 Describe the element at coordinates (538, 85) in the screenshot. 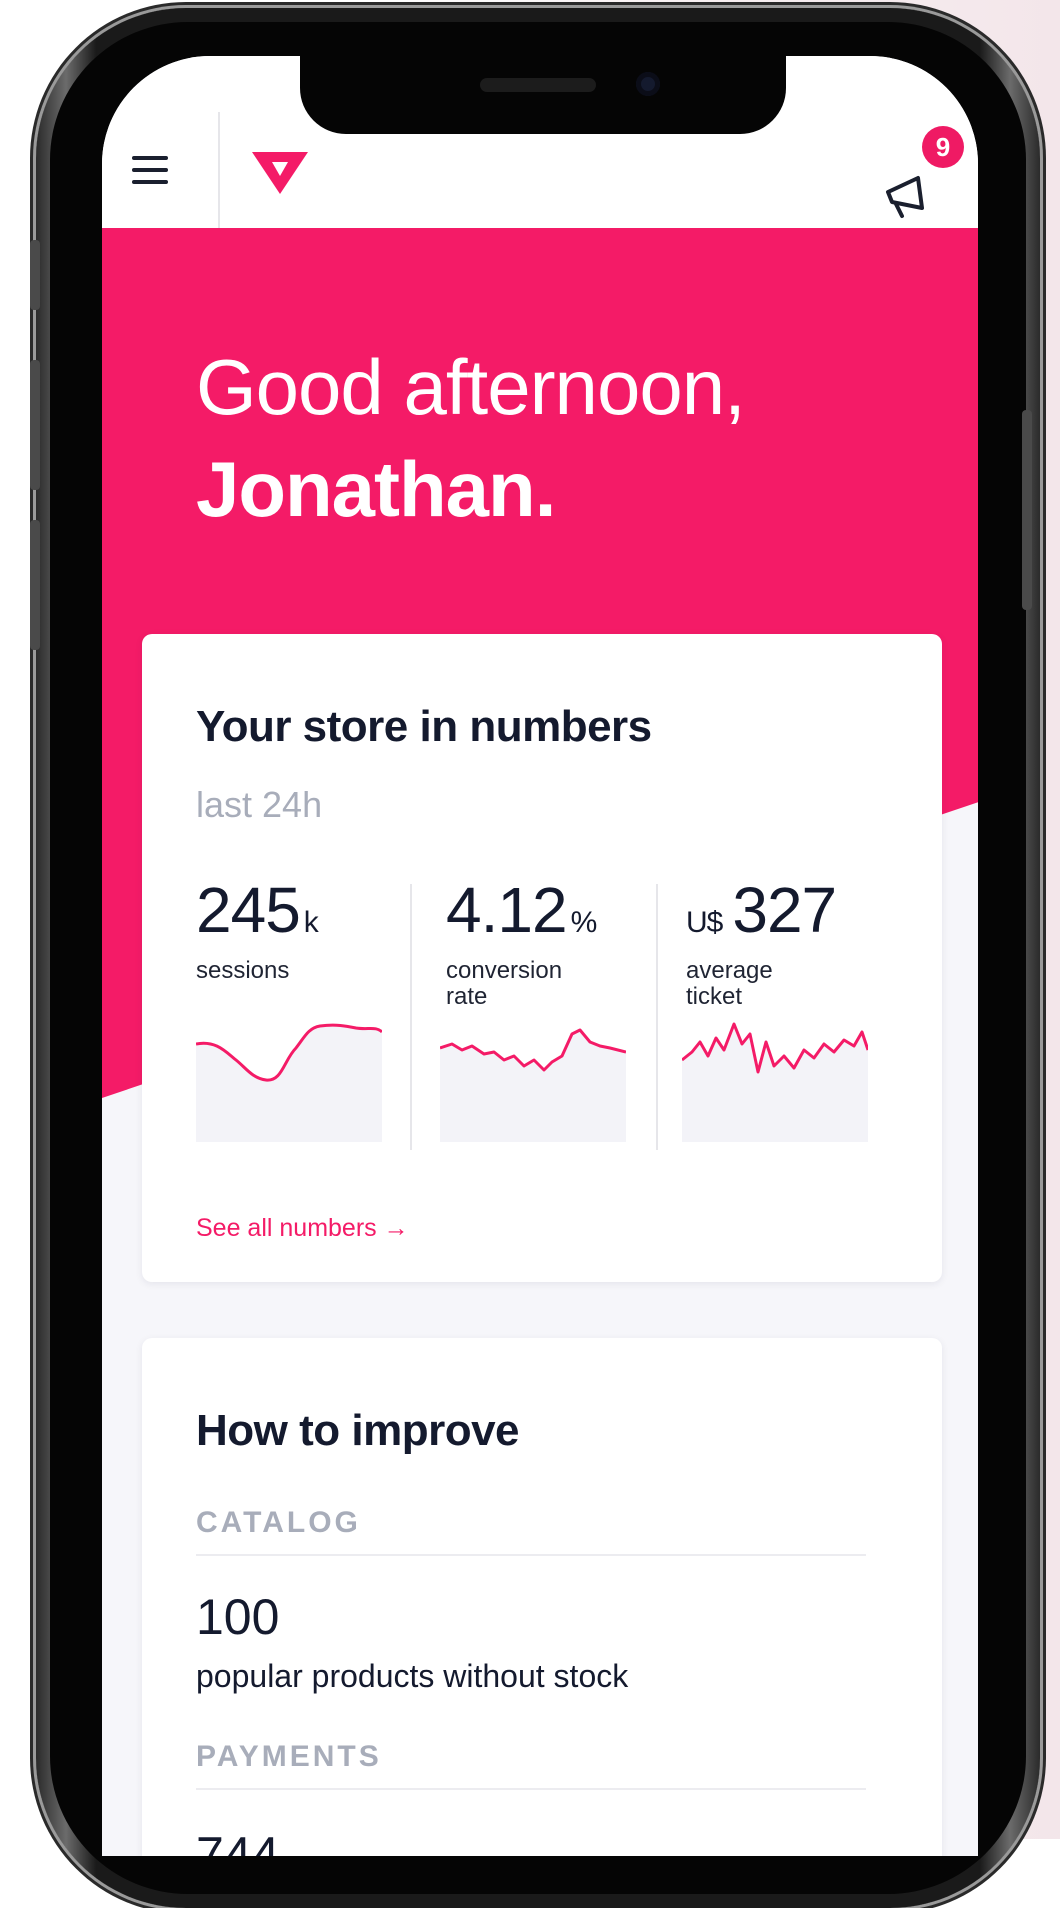

I see `speaker-grille` at that location.